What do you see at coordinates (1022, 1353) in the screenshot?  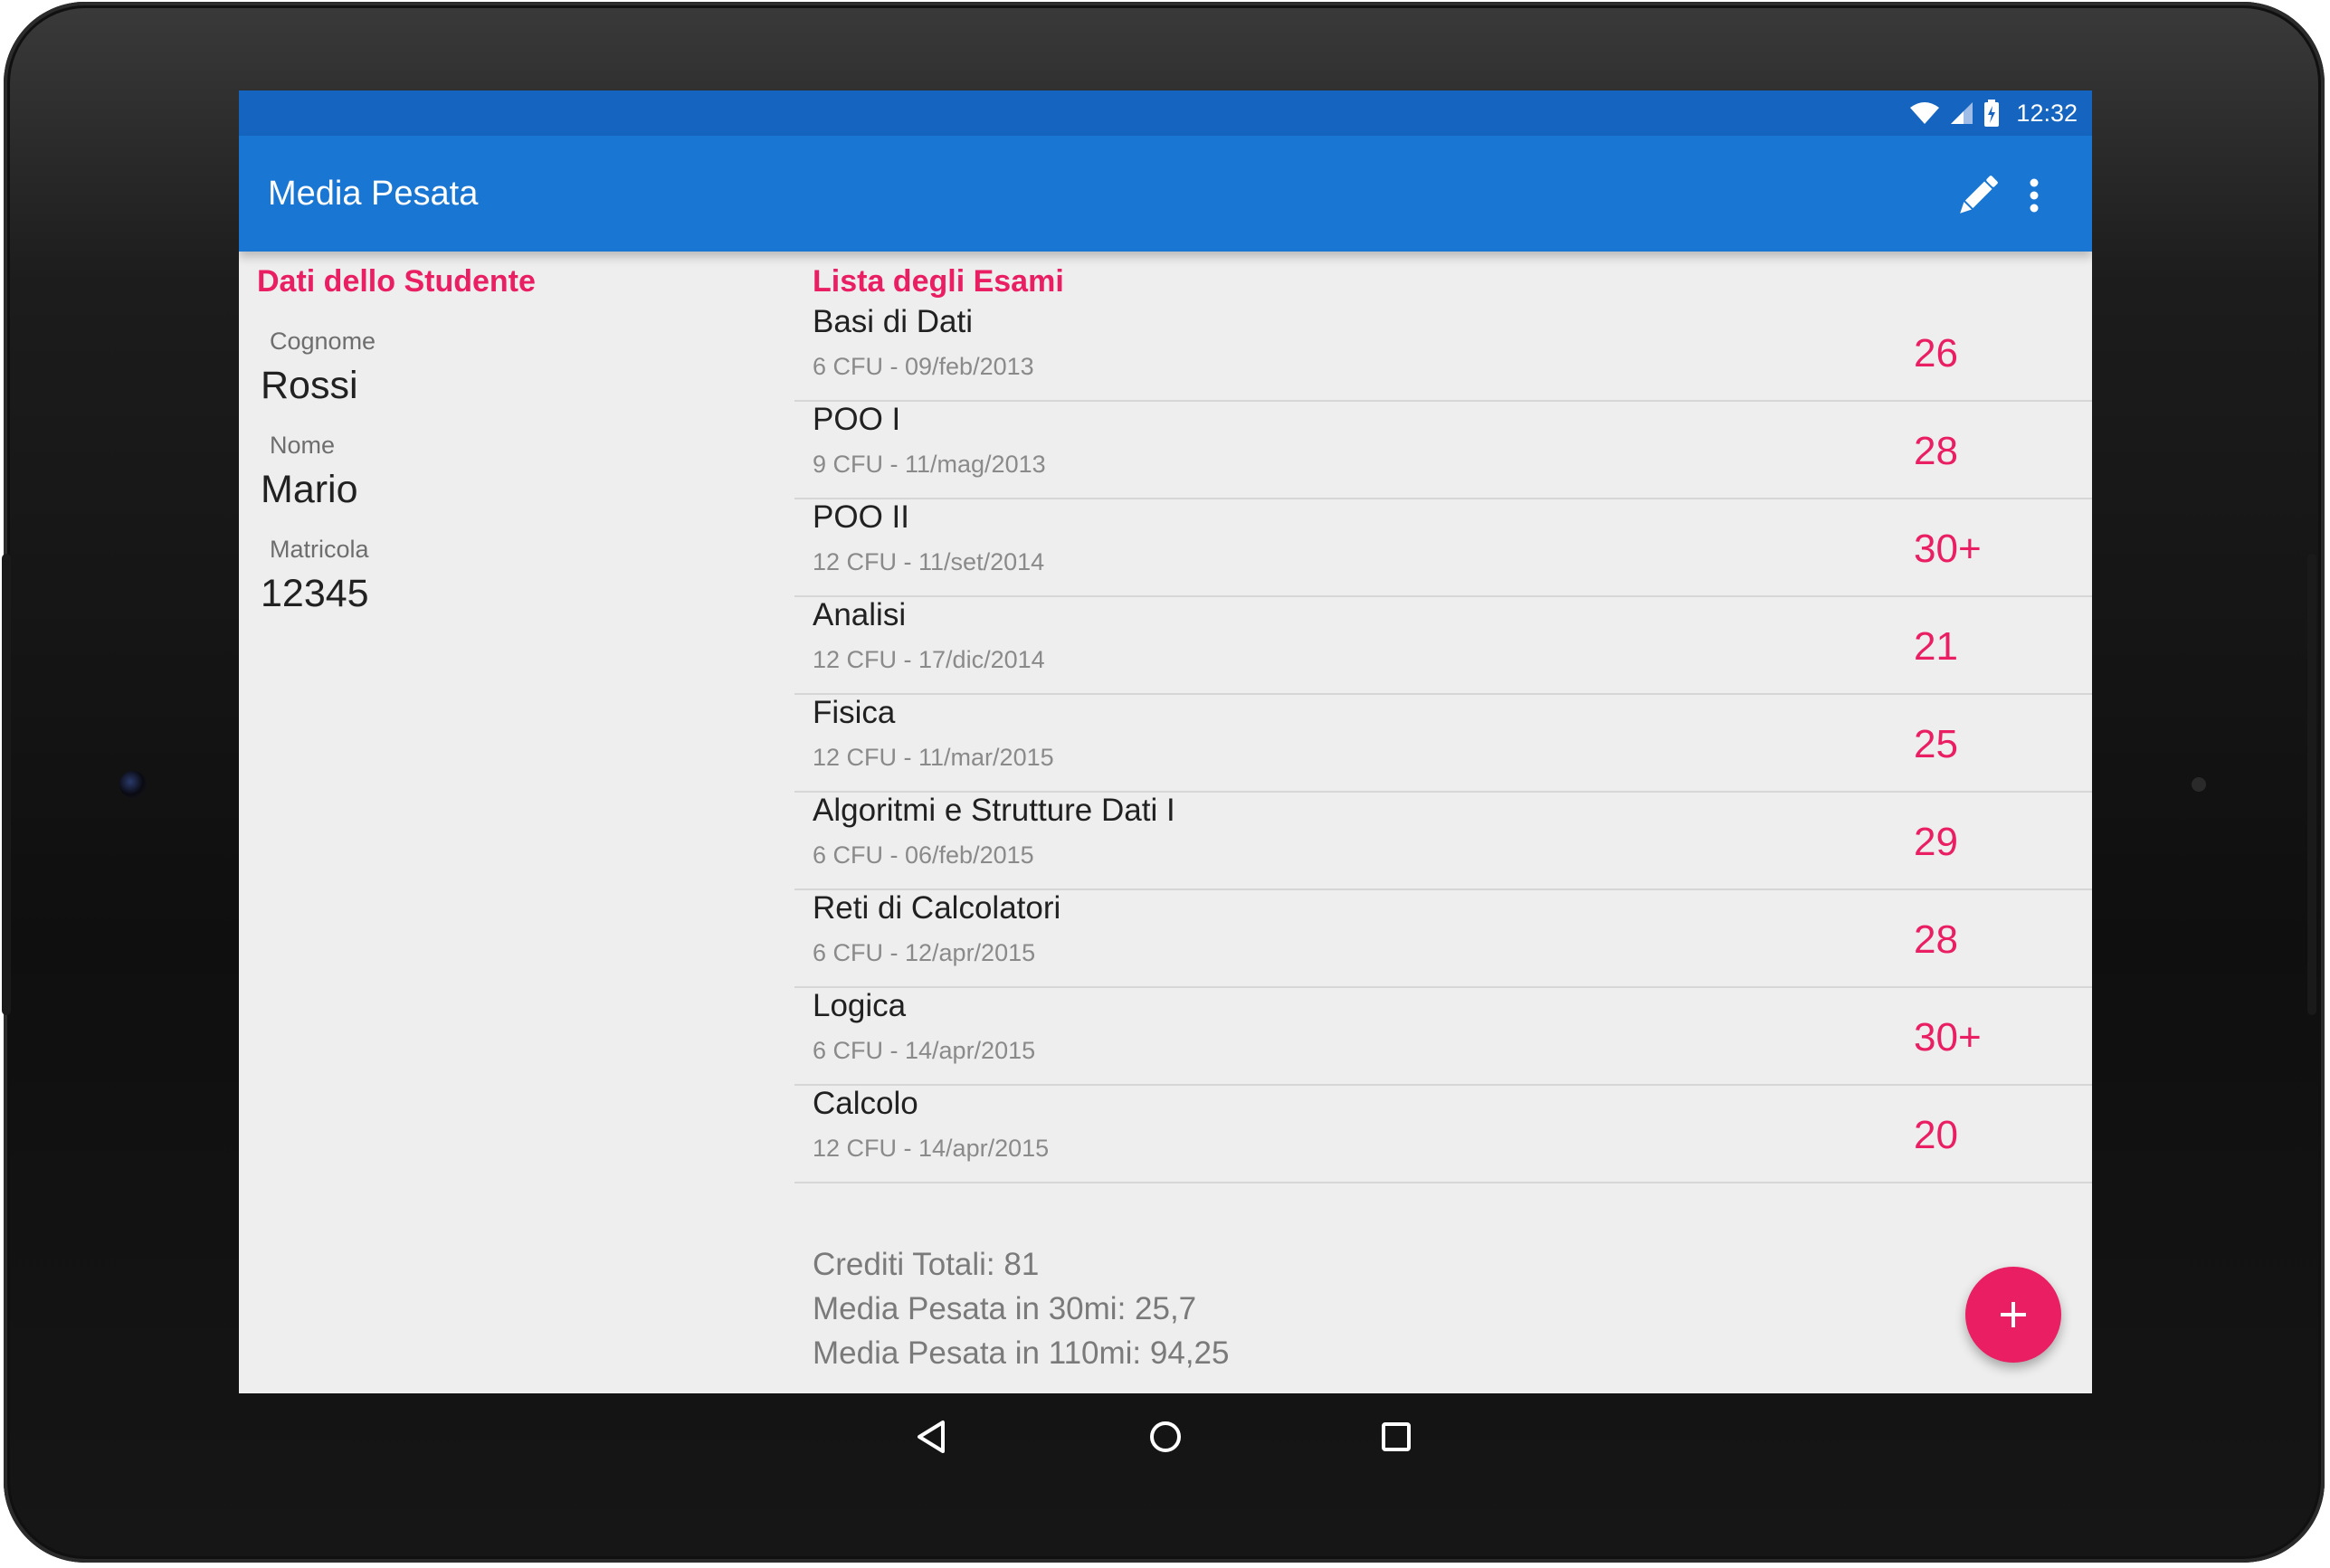 I see `average-110: Media Pesata in 110mi: 94,25` at bounding box center [1022, 1353].